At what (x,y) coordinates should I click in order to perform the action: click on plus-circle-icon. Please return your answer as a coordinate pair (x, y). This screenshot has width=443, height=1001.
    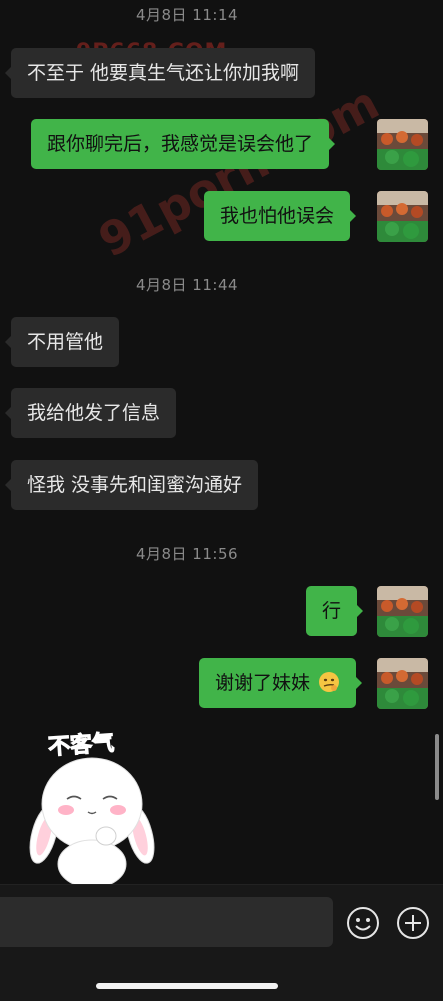
    Looking at the image, I should click on (413, 923).